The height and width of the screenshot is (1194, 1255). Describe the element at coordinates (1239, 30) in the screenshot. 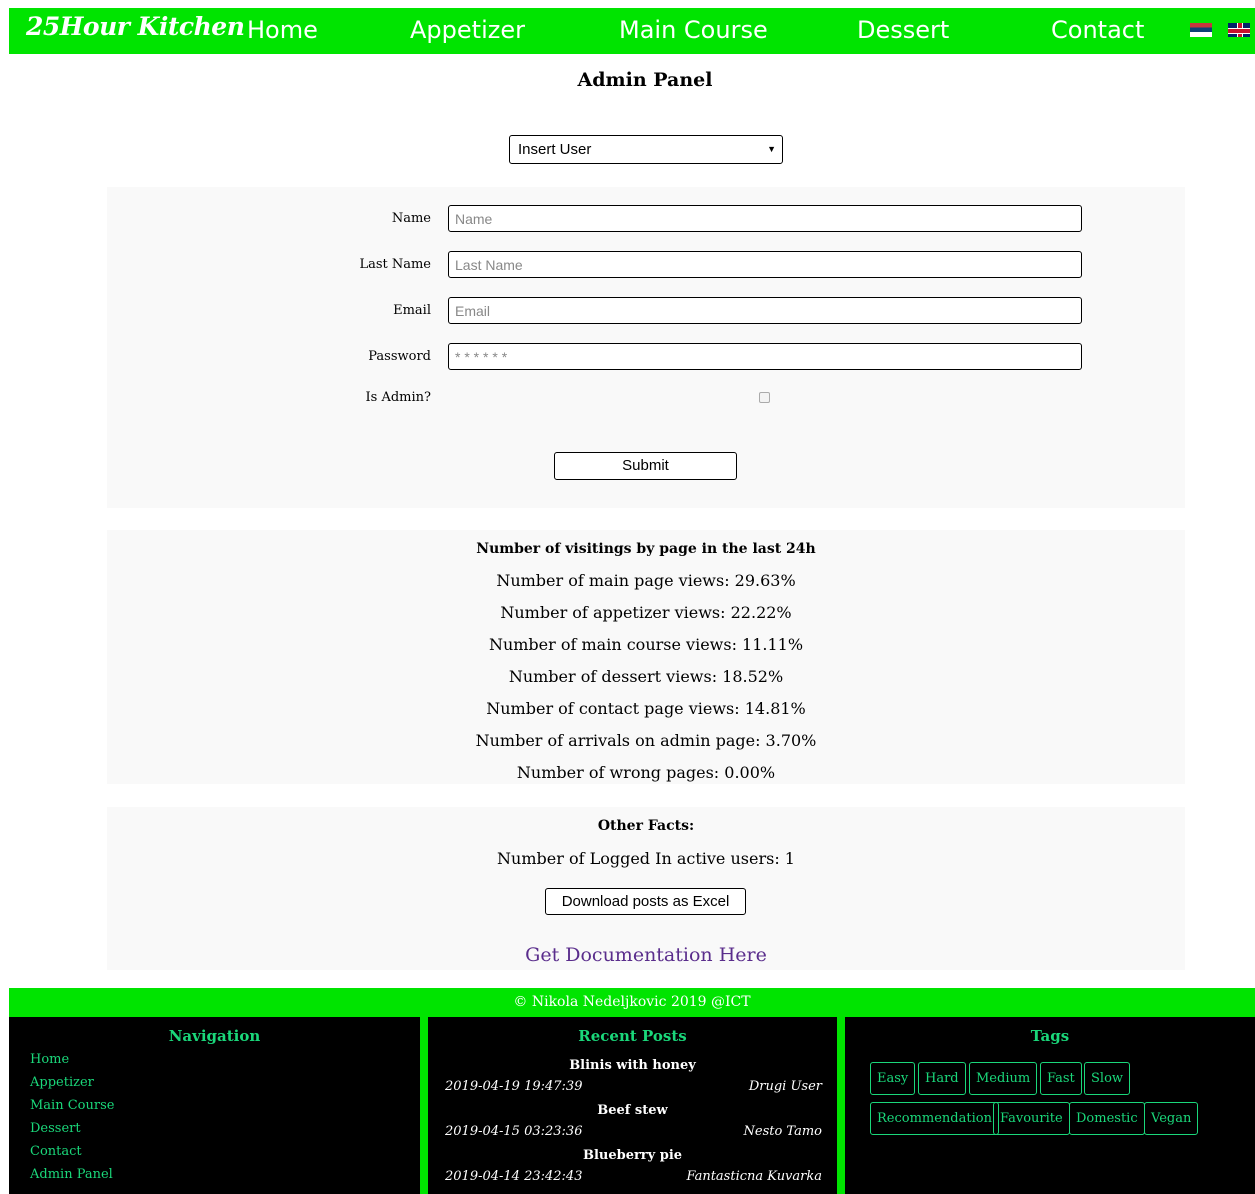

I see `uk-flag-icon` at that location.